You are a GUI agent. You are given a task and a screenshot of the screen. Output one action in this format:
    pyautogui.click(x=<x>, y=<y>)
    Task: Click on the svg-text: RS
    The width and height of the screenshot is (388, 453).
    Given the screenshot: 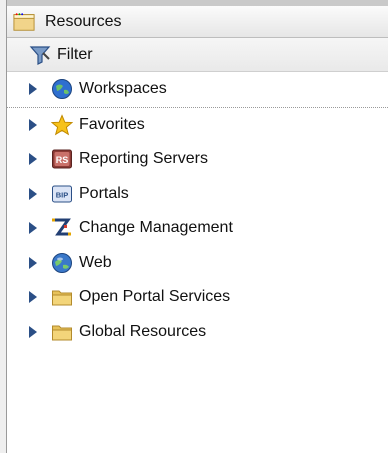 What is the action you would take?
    pyautogui.click(x=62, y=160)
    